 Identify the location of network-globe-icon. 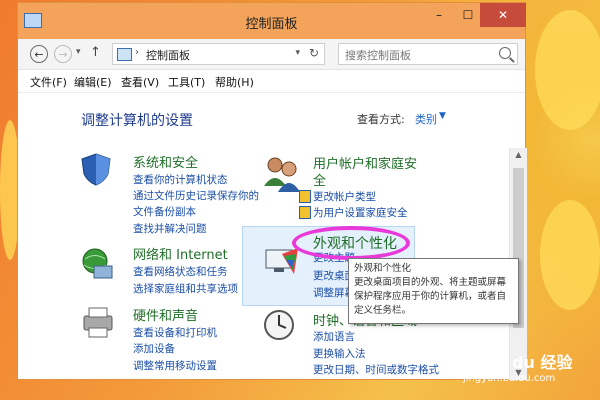
(97, 263).